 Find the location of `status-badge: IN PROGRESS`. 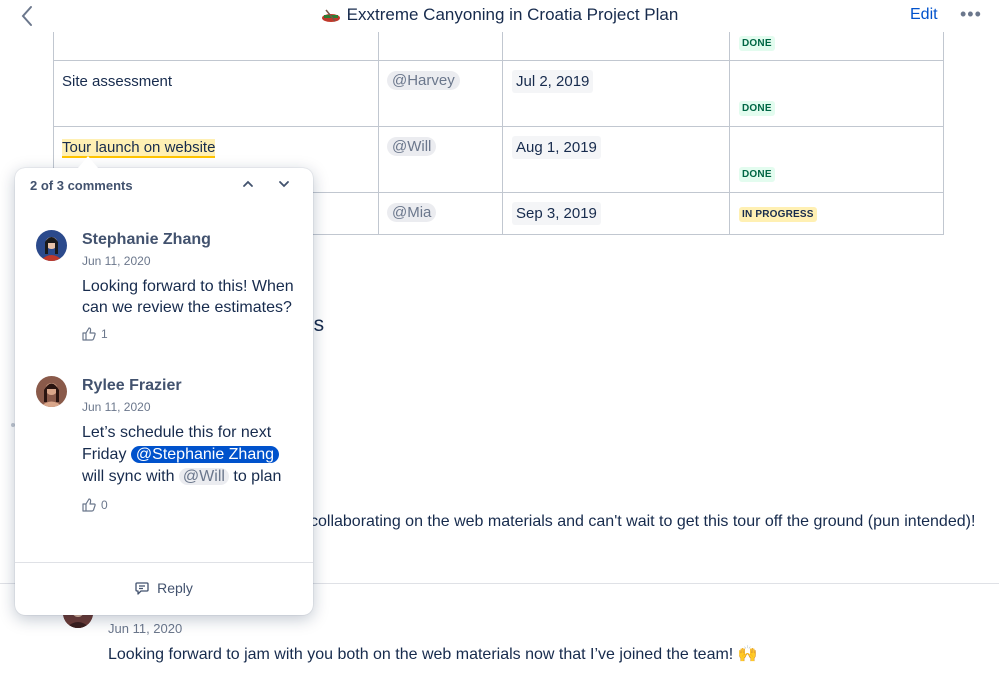

status-badge: IN PROGRESS is located at coordinates (778, 214).